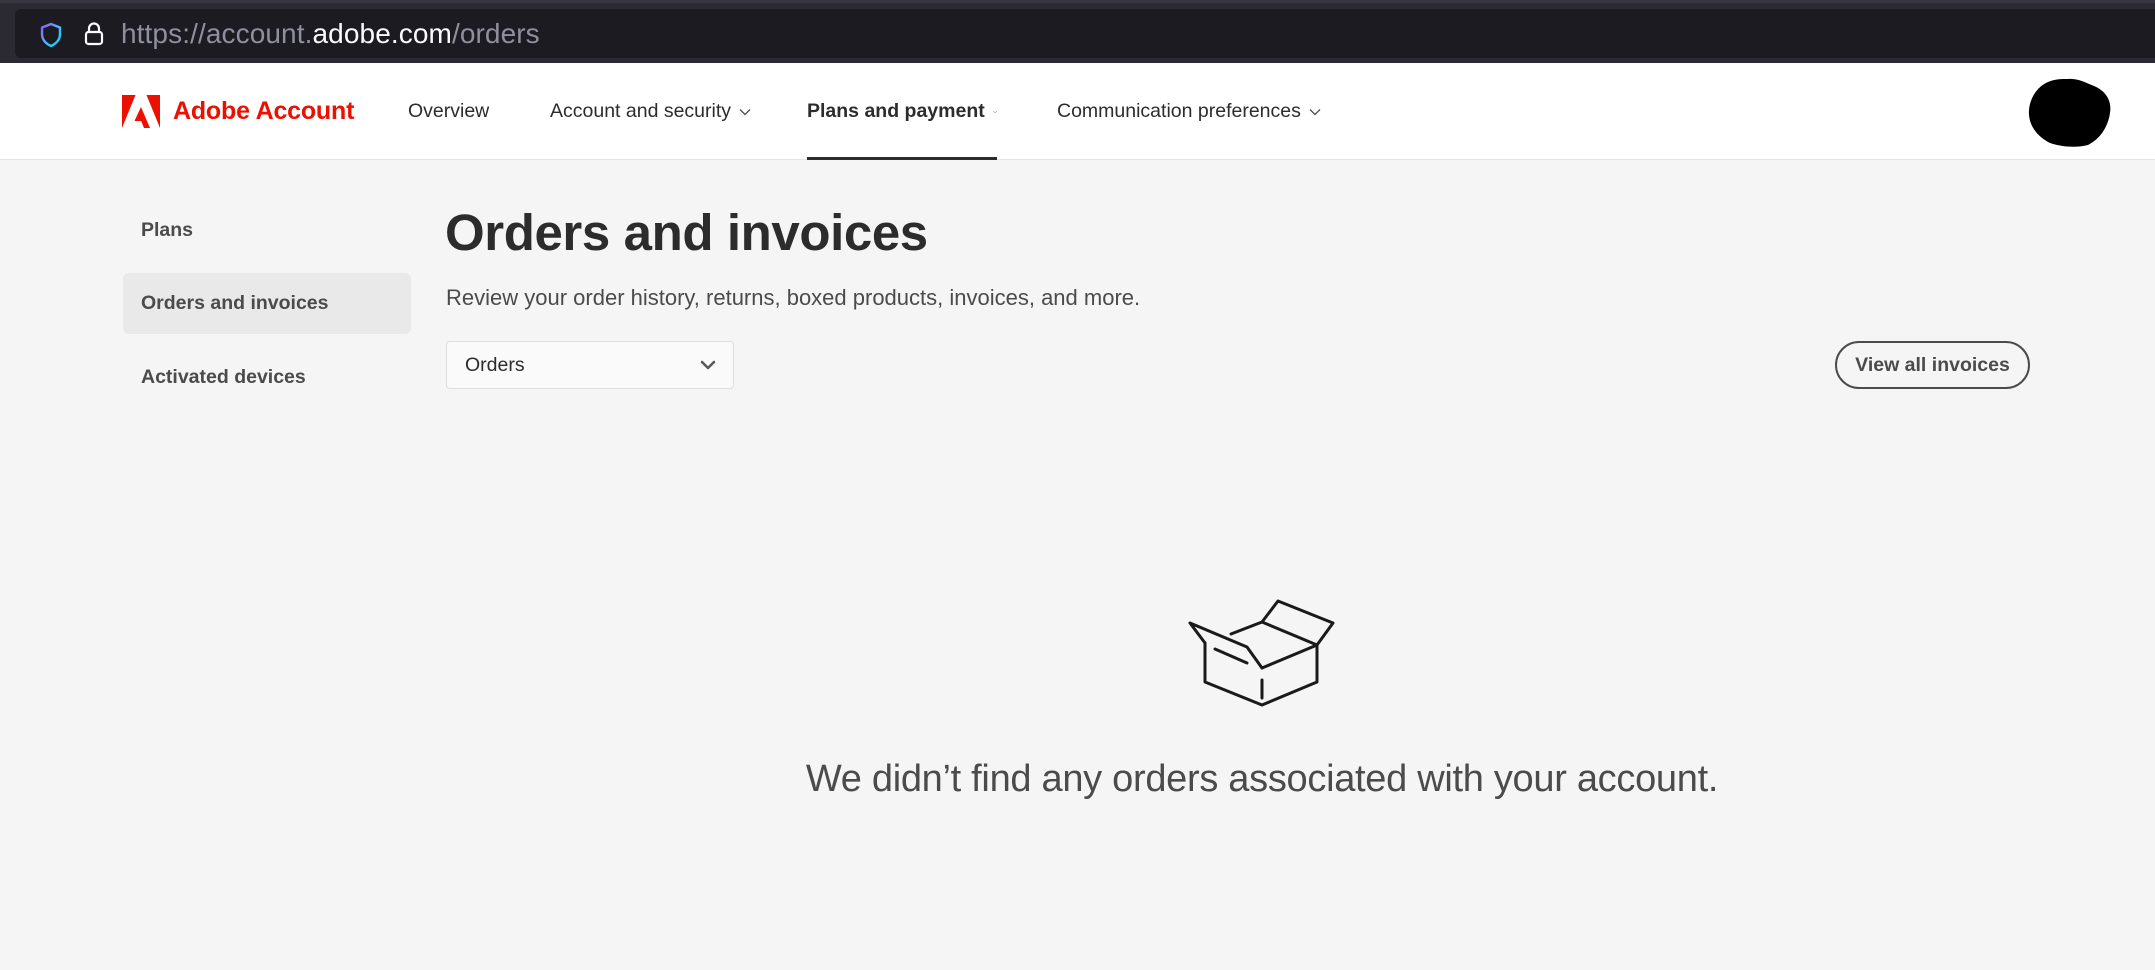 The image size is (2155, 970). Describe the element at coordinates (2070, 112) in the screenshot. I see `user-avatar` at that location.